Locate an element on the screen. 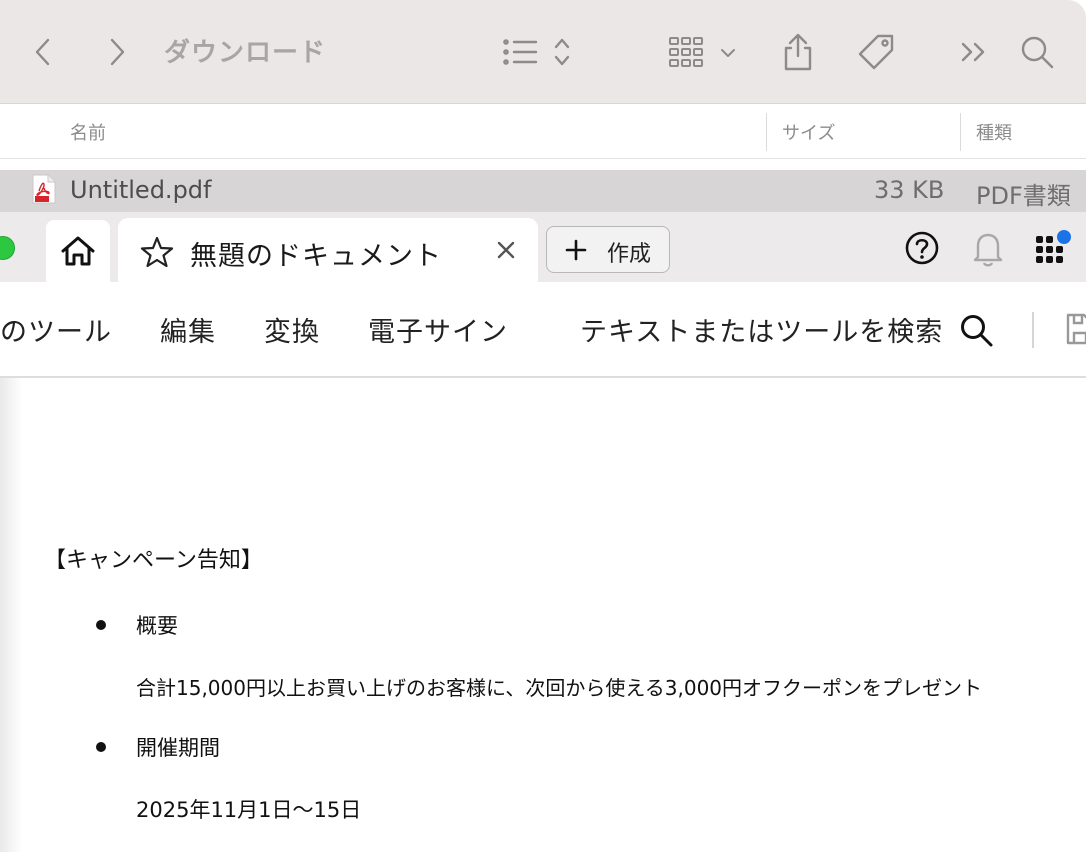 This screenshot has height=852, width=1086. create-label: 作成 is located at coordinates (629, 254).